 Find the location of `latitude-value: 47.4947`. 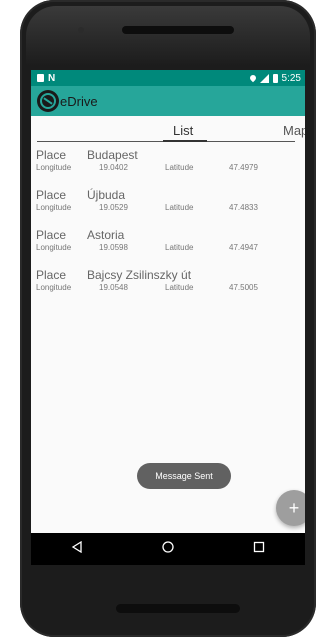

latitude-value: 47.4947 is located at coordinates (243, 247).